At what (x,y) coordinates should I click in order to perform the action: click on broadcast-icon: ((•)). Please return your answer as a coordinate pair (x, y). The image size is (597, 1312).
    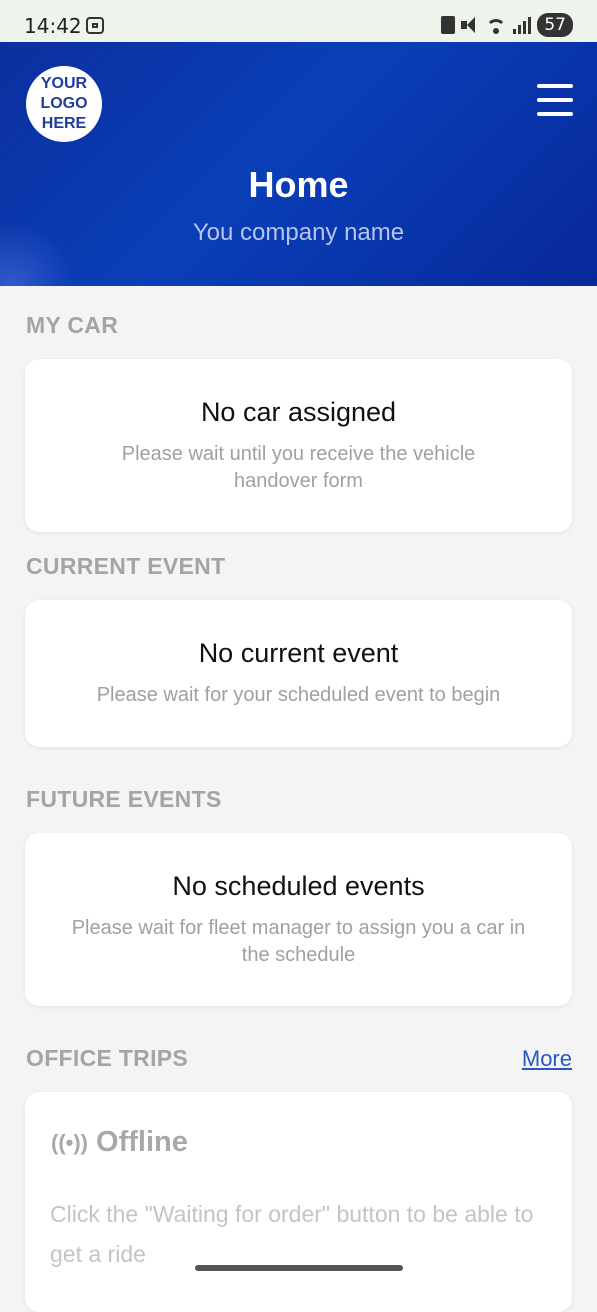
    Looking at the image, I should click on (70, 1142).